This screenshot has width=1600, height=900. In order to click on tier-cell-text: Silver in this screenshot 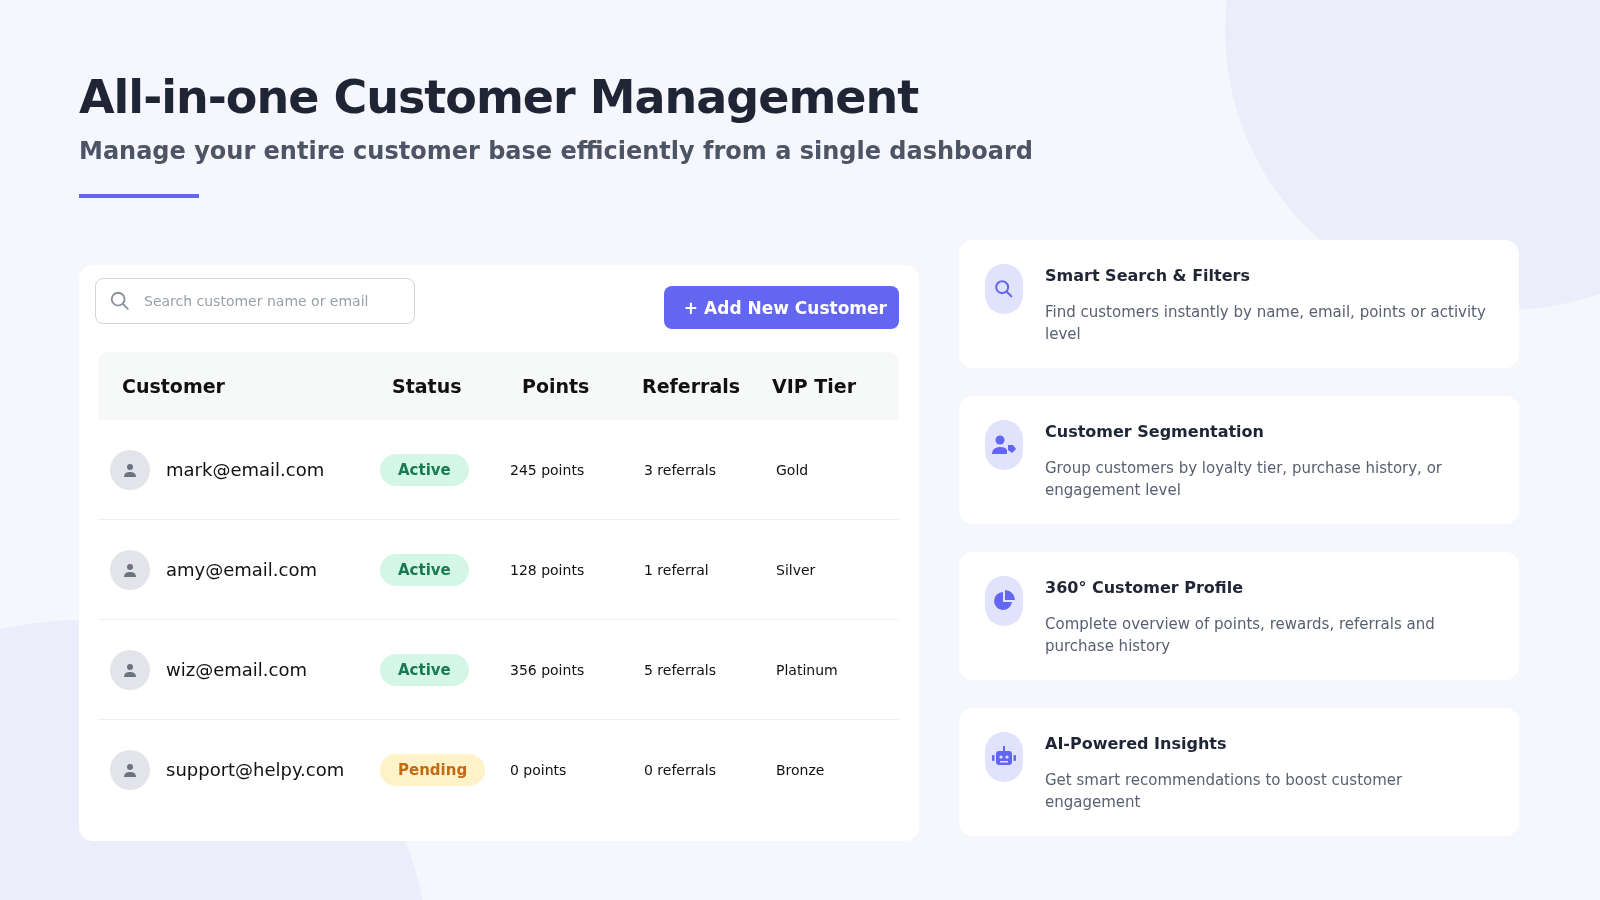, I will do `click(796, 569)`.